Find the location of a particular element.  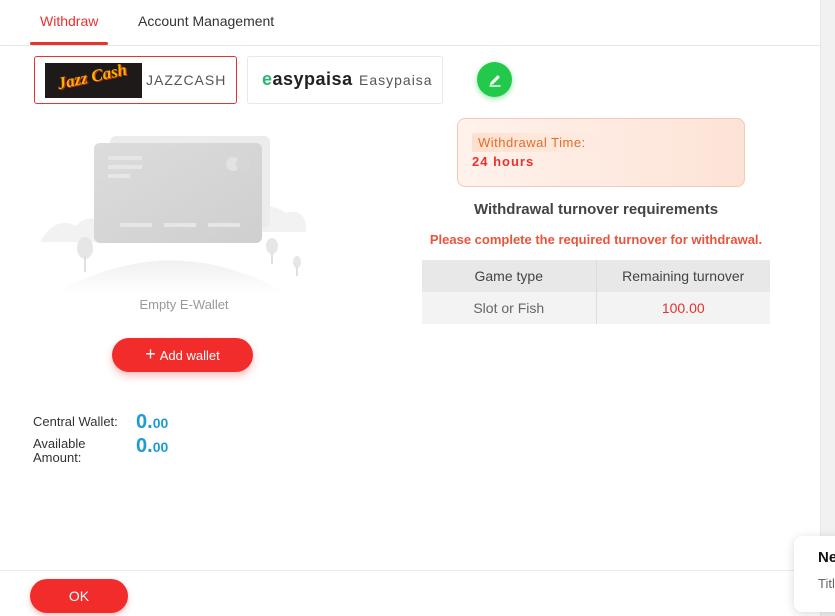

empty-wallet-text: Empty E-Wallet is located at coordinates (184, 304).